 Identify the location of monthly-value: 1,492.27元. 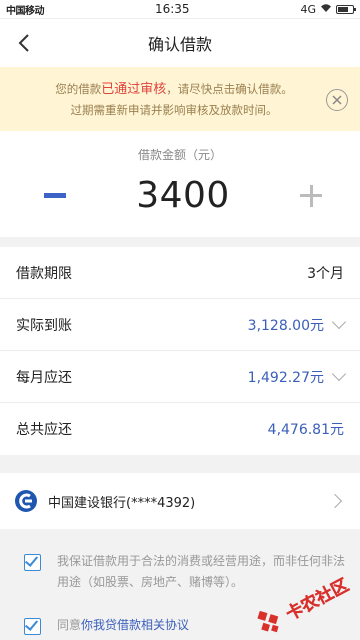
(285, 377).